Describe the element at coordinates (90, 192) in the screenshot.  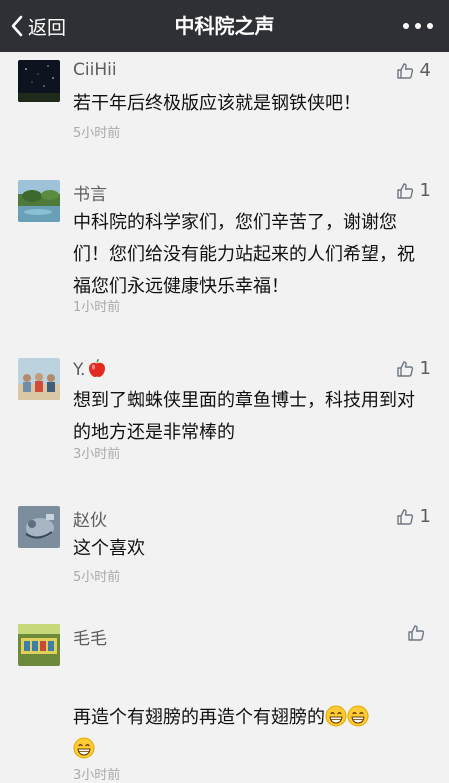
I see `nickname: 书言` at that location.